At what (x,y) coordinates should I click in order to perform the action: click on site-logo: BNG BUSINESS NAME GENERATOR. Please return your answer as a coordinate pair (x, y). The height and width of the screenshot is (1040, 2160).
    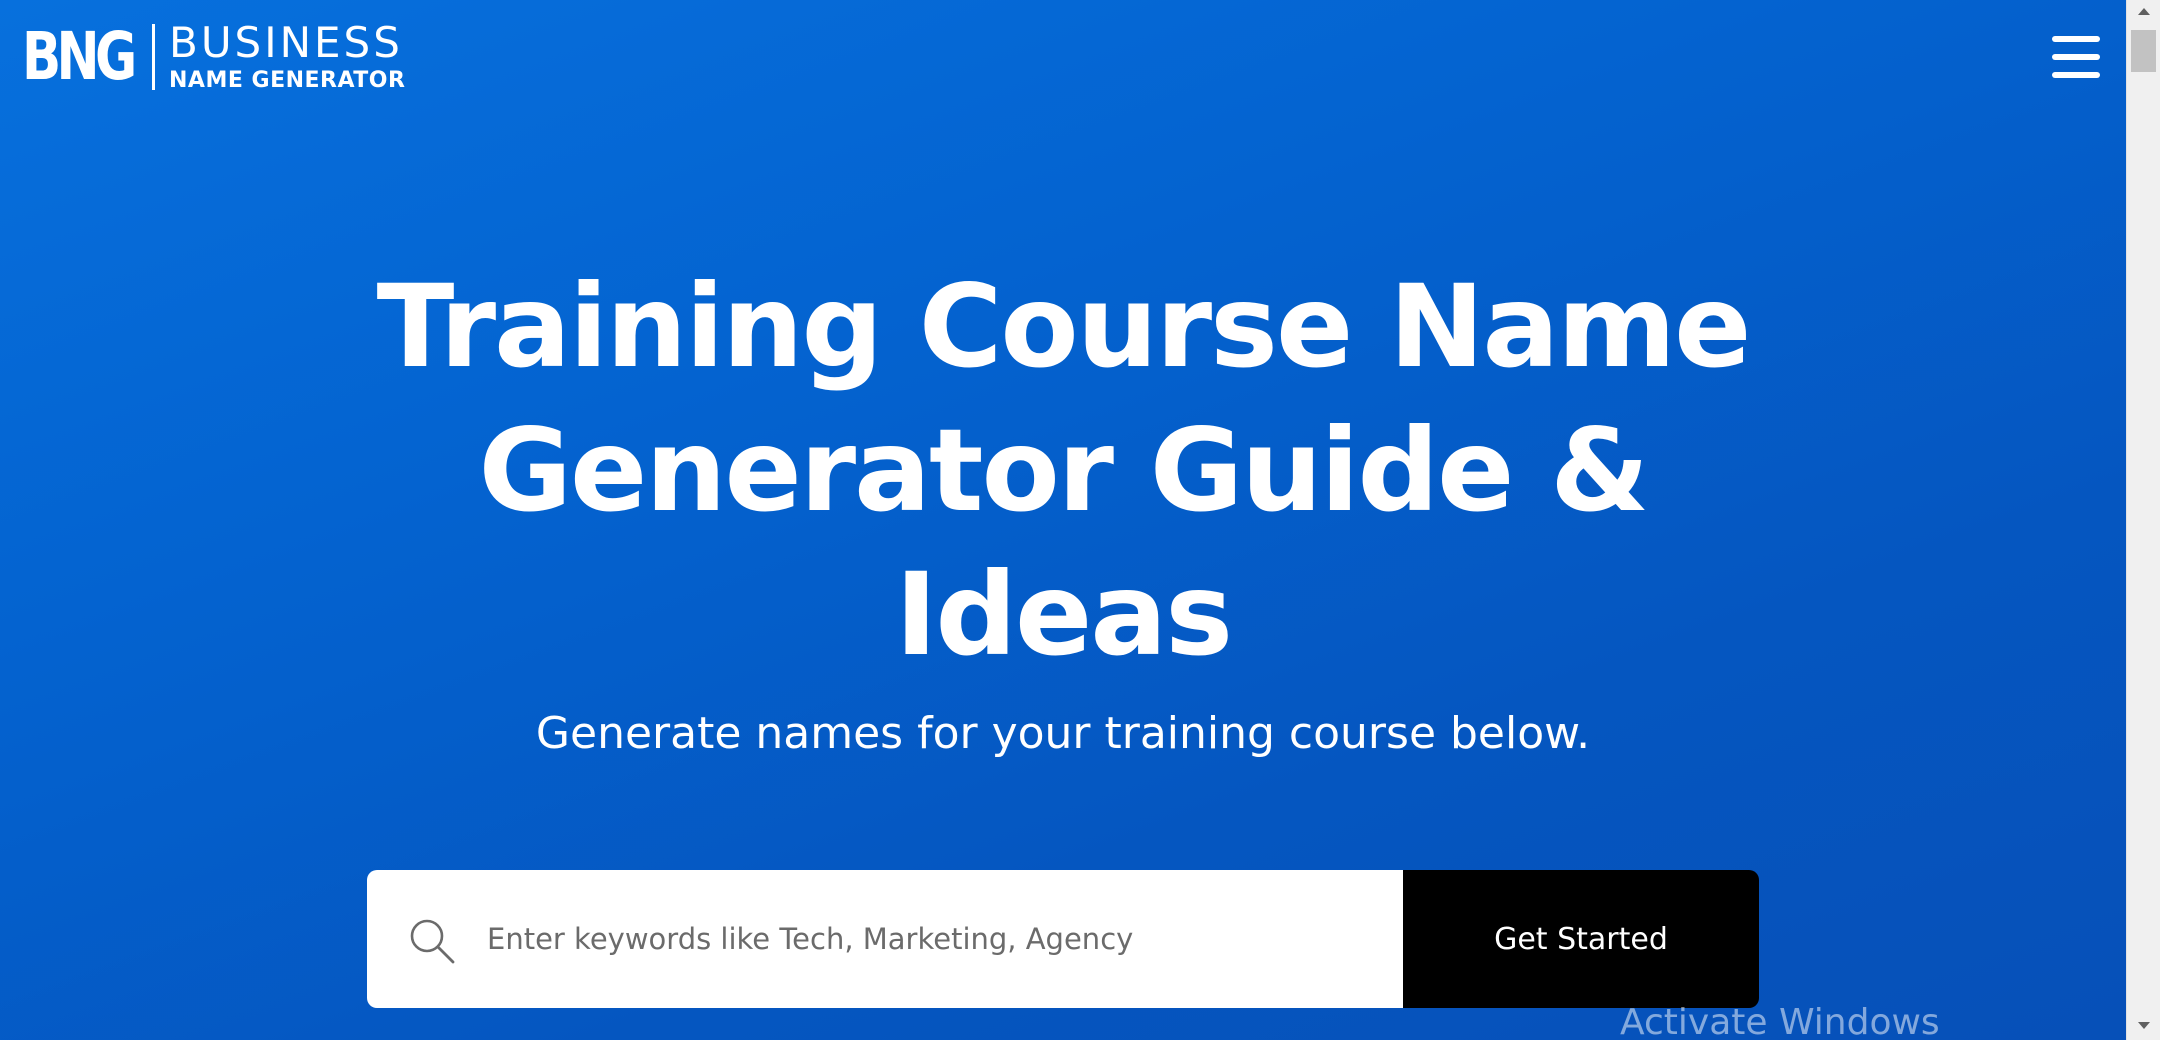
    Looking at the image, I should click on (213, 57).